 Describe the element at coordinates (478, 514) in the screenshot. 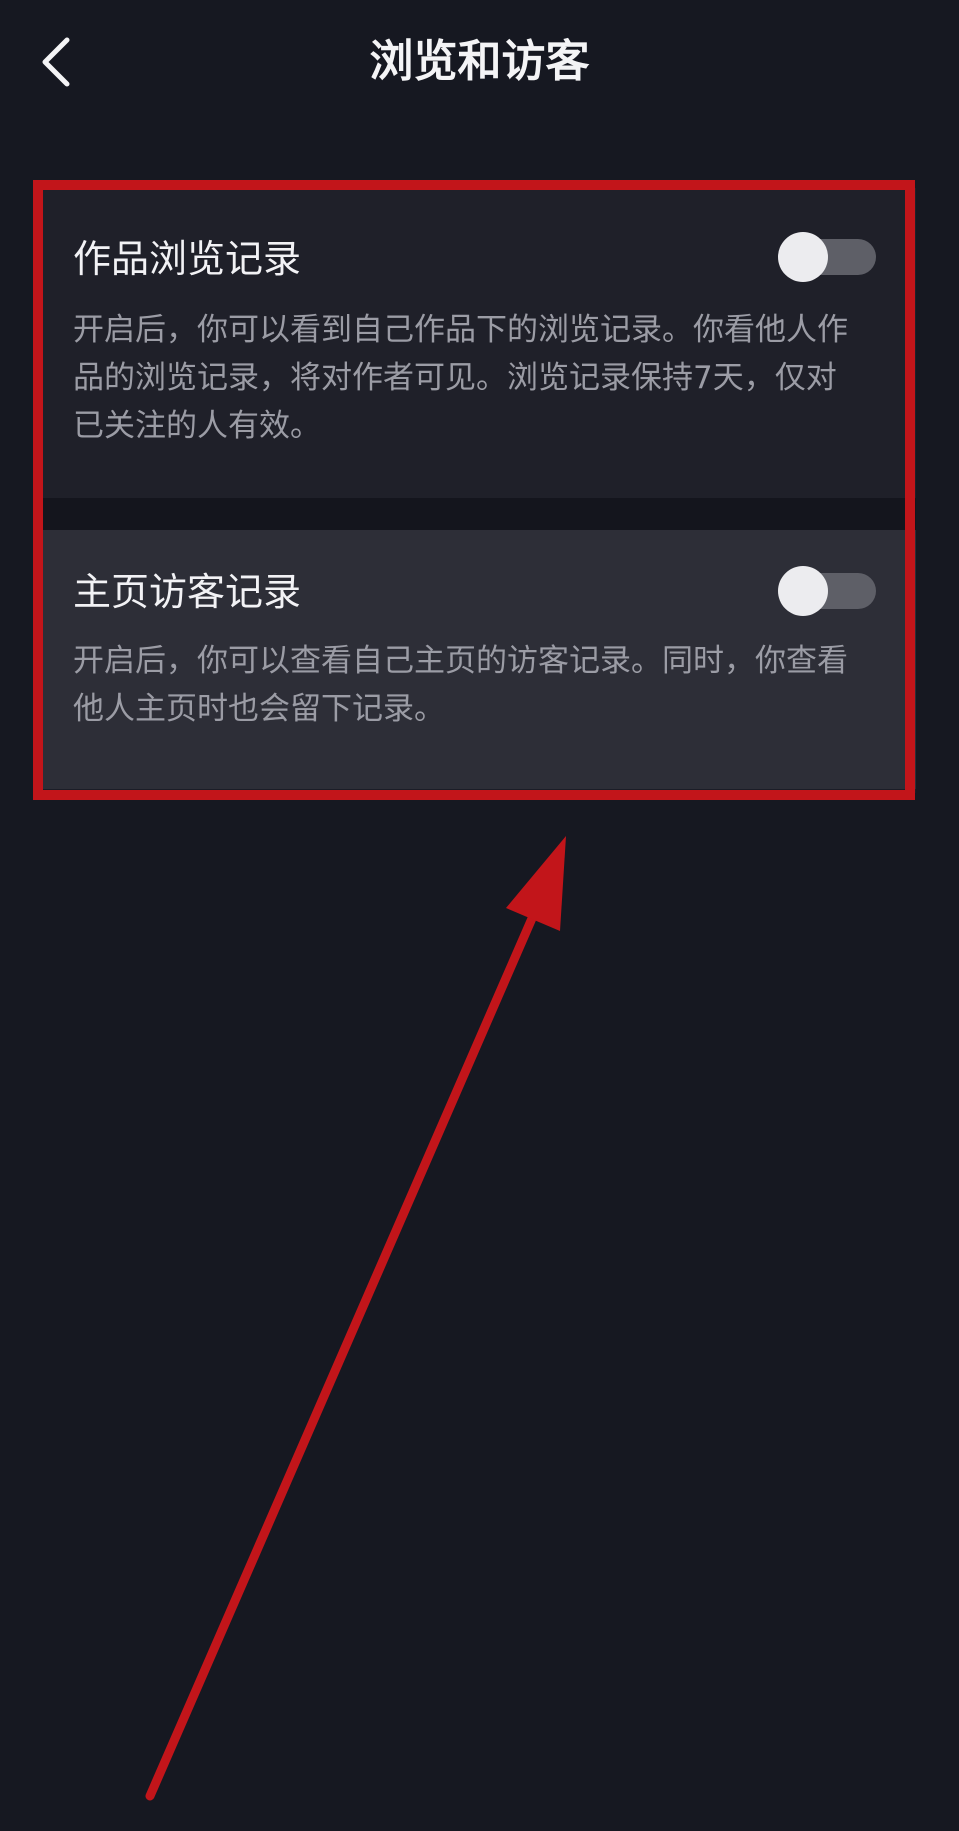

I see `section-divider` at that location.